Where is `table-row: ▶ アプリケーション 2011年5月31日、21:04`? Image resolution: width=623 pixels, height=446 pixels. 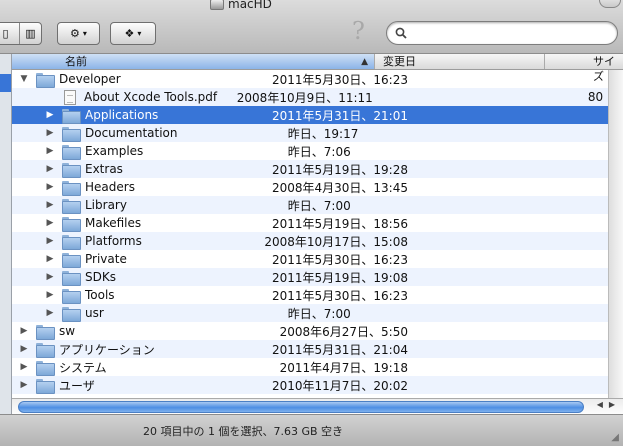 table-row: ▶ アプリケーション 2011年5月31日、21:04 is located at coordinates (317, 349).